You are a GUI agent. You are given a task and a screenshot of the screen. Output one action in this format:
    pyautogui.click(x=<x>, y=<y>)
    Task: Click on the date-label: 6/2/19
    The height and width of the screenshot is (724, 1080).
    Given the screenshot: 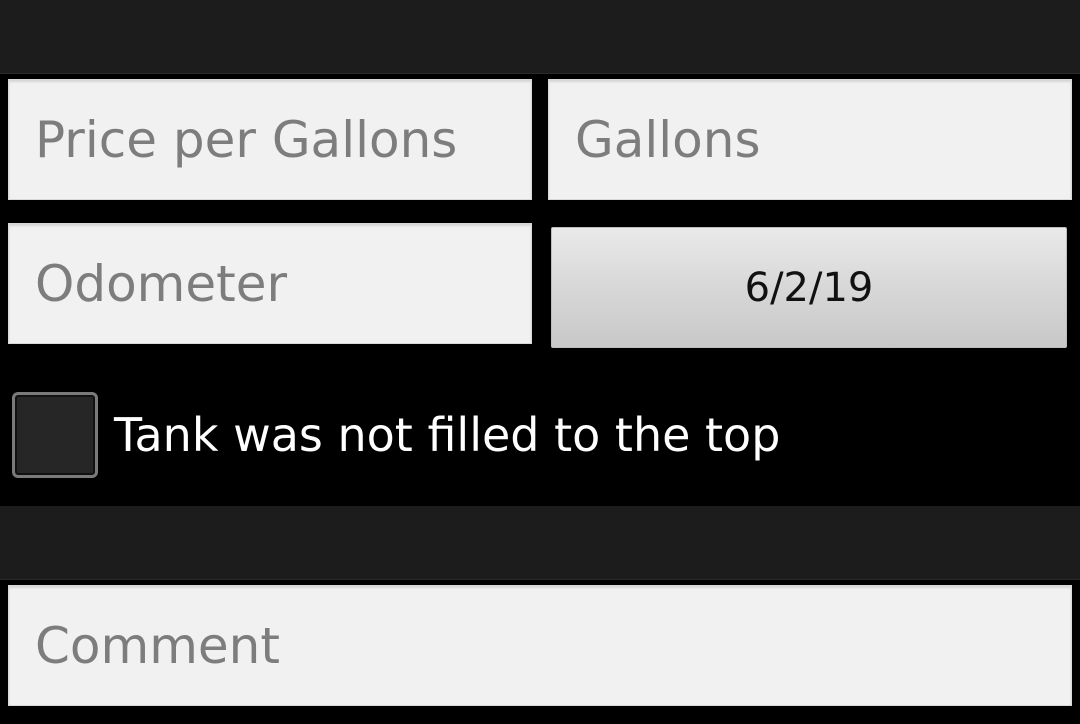 What is the action you would take?
    pyautogui.click(x=809, y=287)
    